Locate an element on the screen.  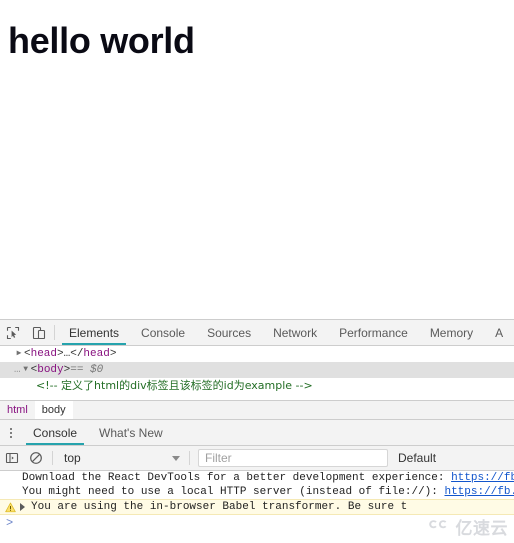
console-message-info-1-link: https://fb is located at coordinates (482, 478).